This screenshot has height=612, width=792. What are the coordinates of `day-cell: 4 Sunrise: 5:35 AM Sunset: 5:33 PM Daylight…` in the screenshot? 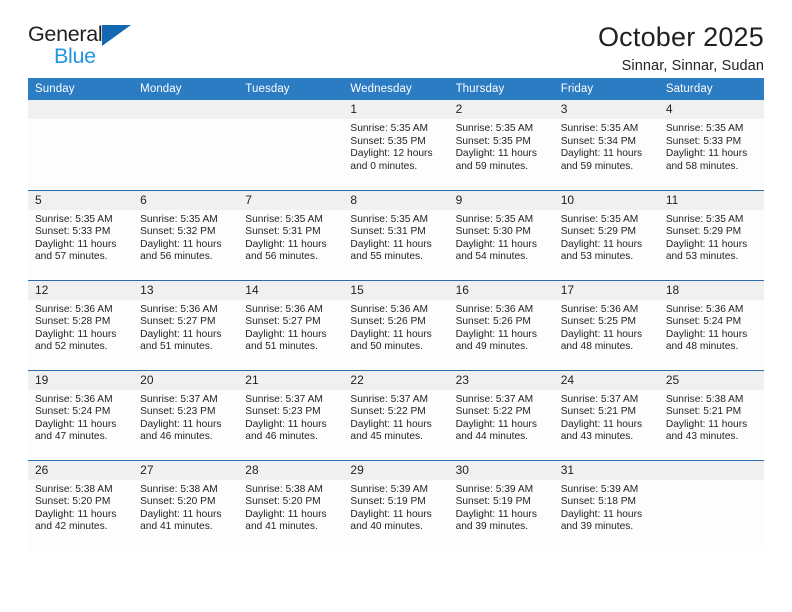 It's located at (711, 145).